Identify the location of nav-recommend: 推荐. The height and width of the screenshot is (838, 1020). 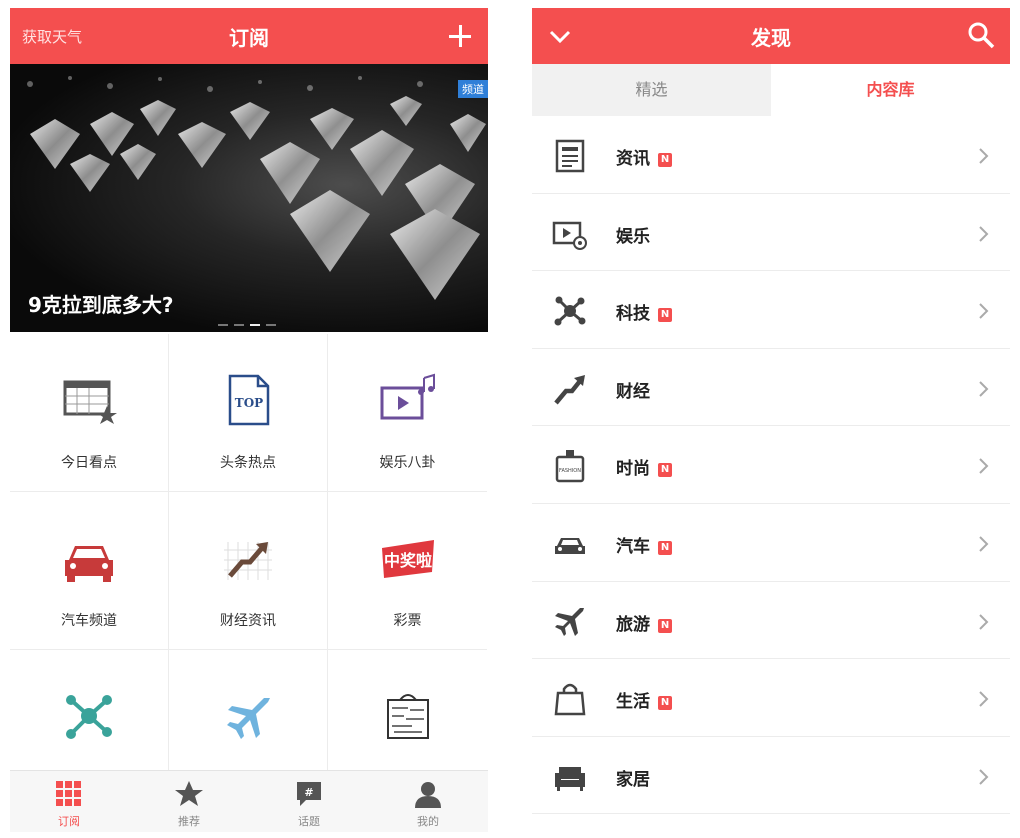
(189, 804).